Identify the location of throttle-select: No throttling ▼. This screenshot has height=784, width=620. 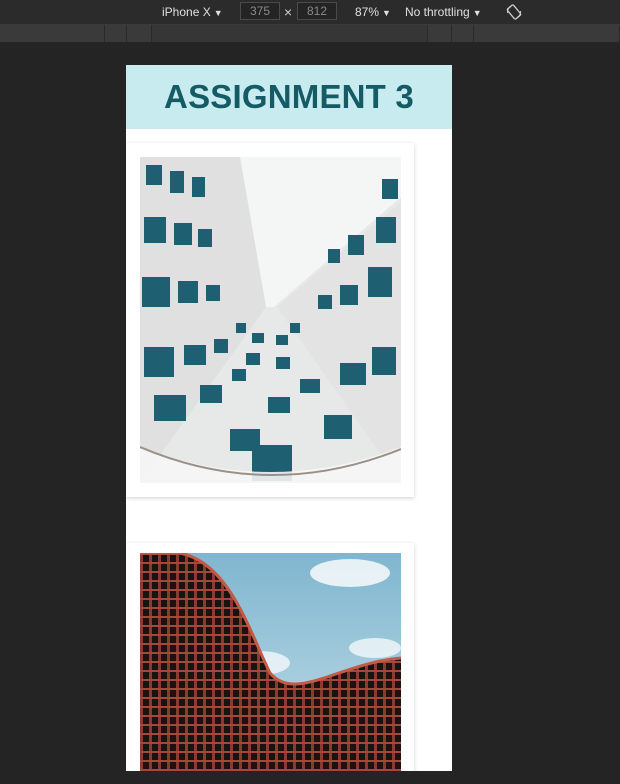
(443, 12).